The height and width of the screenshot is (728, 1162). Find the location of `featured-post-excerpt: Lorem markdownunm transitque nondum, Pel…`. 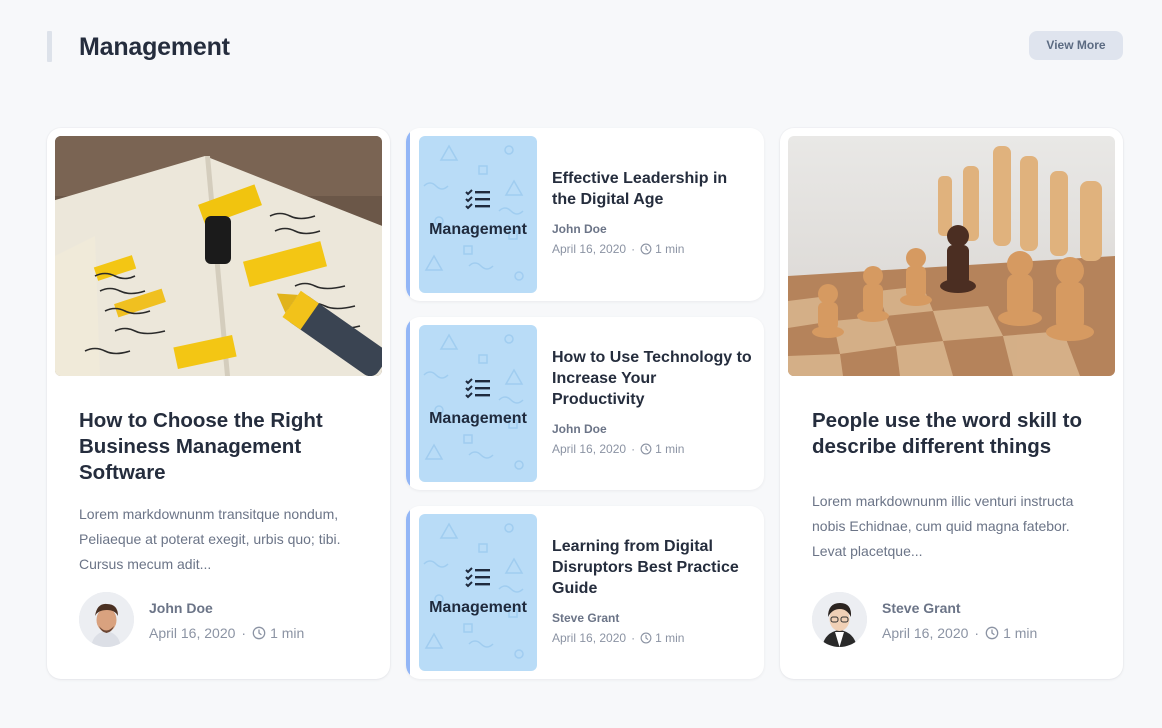

featured-post-excerpt: Lorem markdownunm transitque nondum, Pel… is located at coordinates (210, 539).